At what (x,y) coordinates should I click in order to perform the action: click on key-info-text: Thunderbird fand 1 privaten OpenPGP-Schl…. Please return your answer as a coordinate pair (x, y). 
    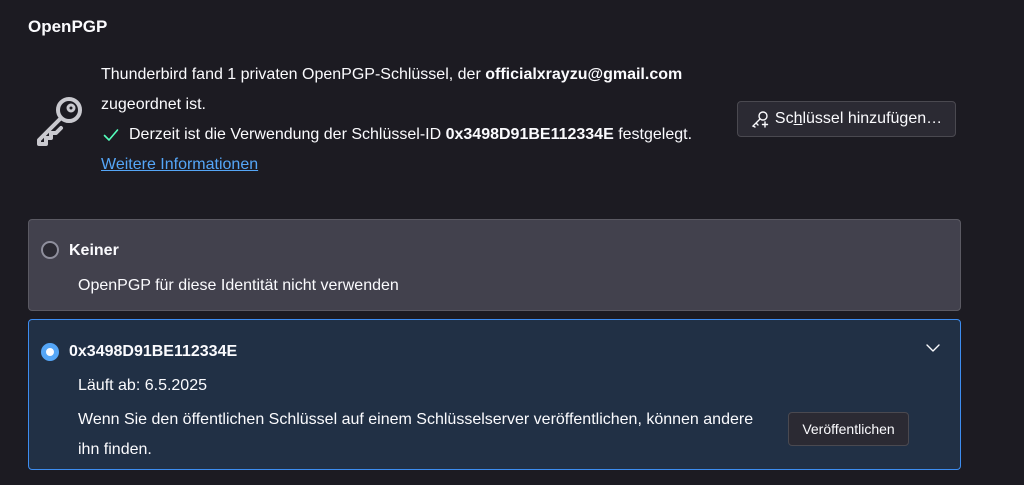
    Looking at the image, I should click on (293, 74).